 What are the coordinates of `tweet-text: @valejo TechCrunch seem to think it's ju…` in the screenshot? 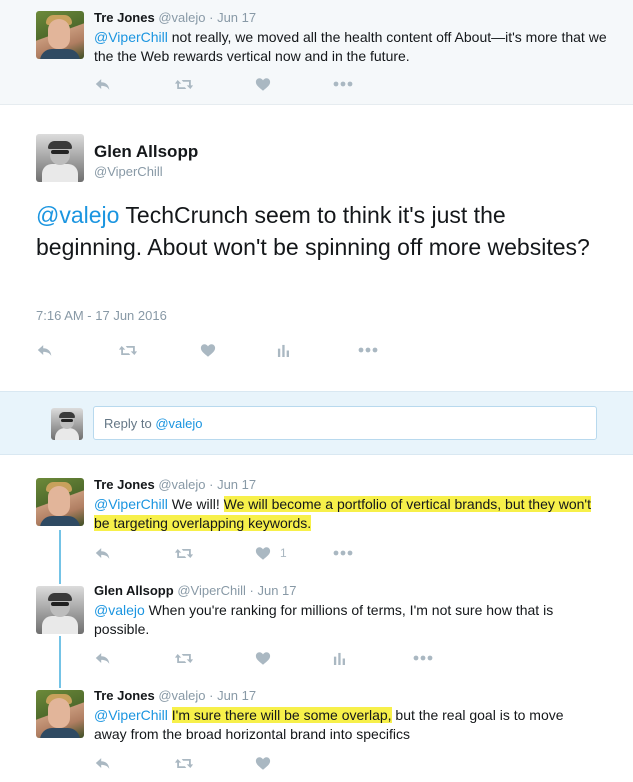 It's located at (321, 231).